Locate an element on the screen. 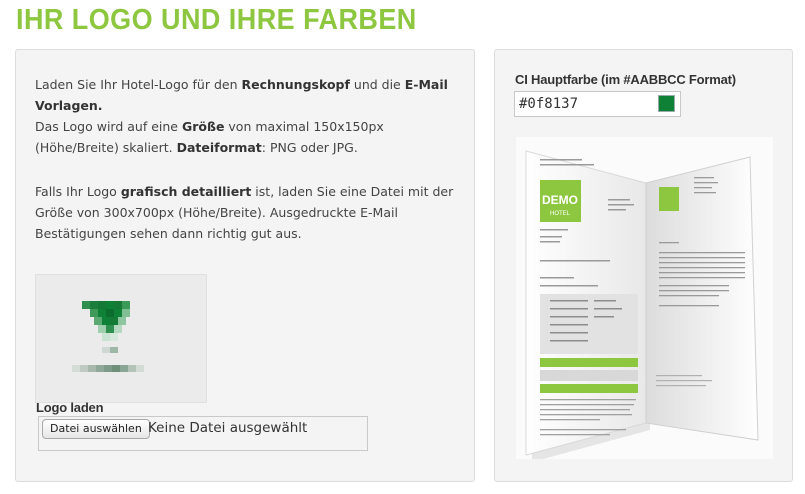 This screenshot has height=494, width=805. ci-color-input is located at coordinates (583, 104).